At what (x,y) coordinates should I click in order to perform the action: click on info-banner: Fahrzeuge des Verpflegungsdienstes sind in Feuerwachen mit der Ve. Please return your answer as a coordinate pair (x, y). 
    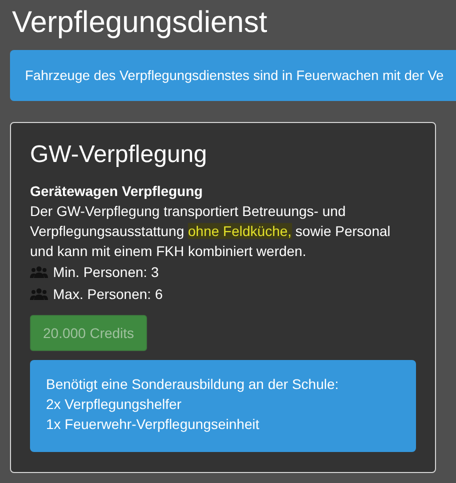
    Looking at the image, I should click on (233, 75).